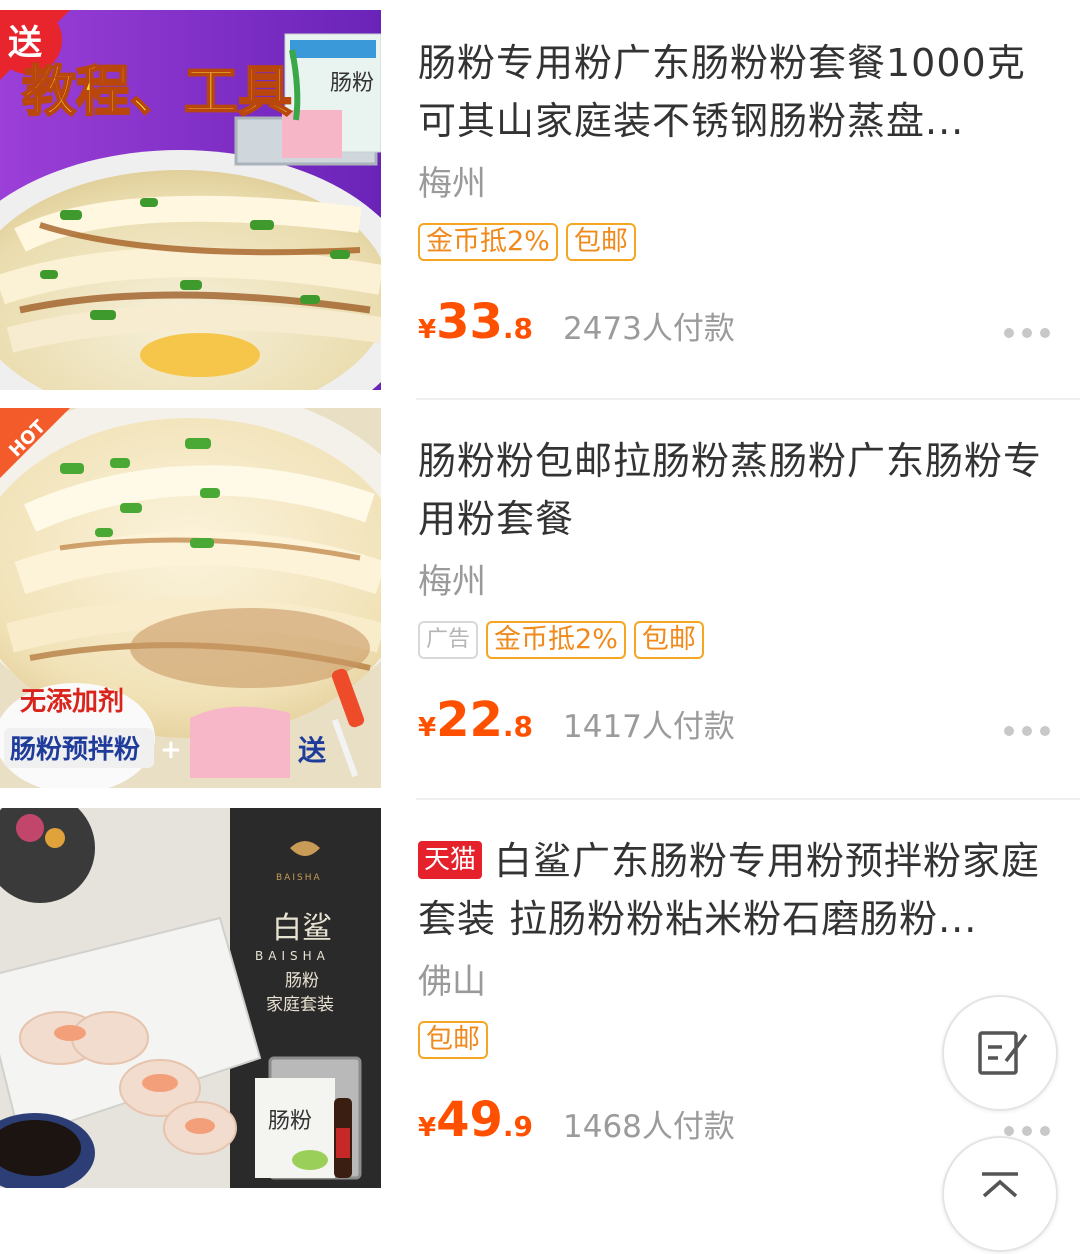 The image size is (1080, 1254). What do you see at coordinates (312, 750) in the screenshot?
I see `gift-text: 送` at bounding box center [312, 750].